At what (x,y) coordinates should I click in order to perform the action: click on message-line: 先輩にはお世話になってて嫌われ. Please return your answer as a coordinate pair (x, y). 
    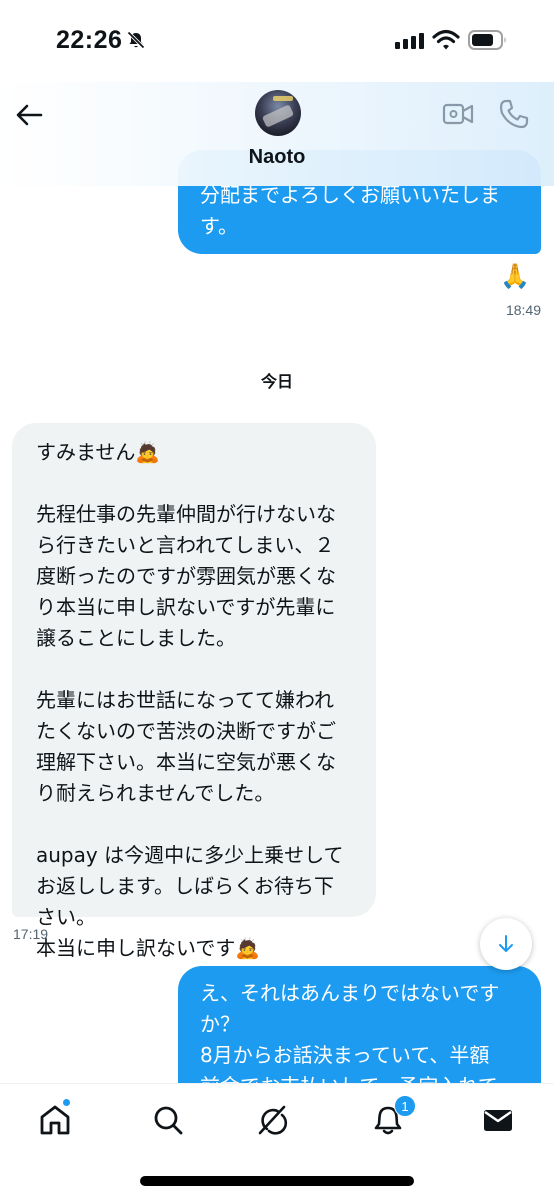
    Looking at the image, I should click on (185, 700).